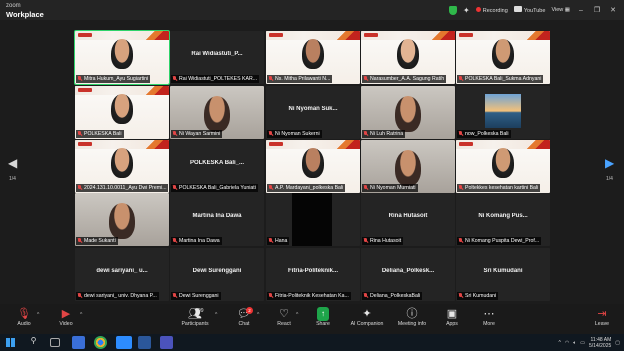  What do you see at coordinates (323, 319) in the screenshot?
I see `share-button: ↑ Share` at bounding box center [323, 319].